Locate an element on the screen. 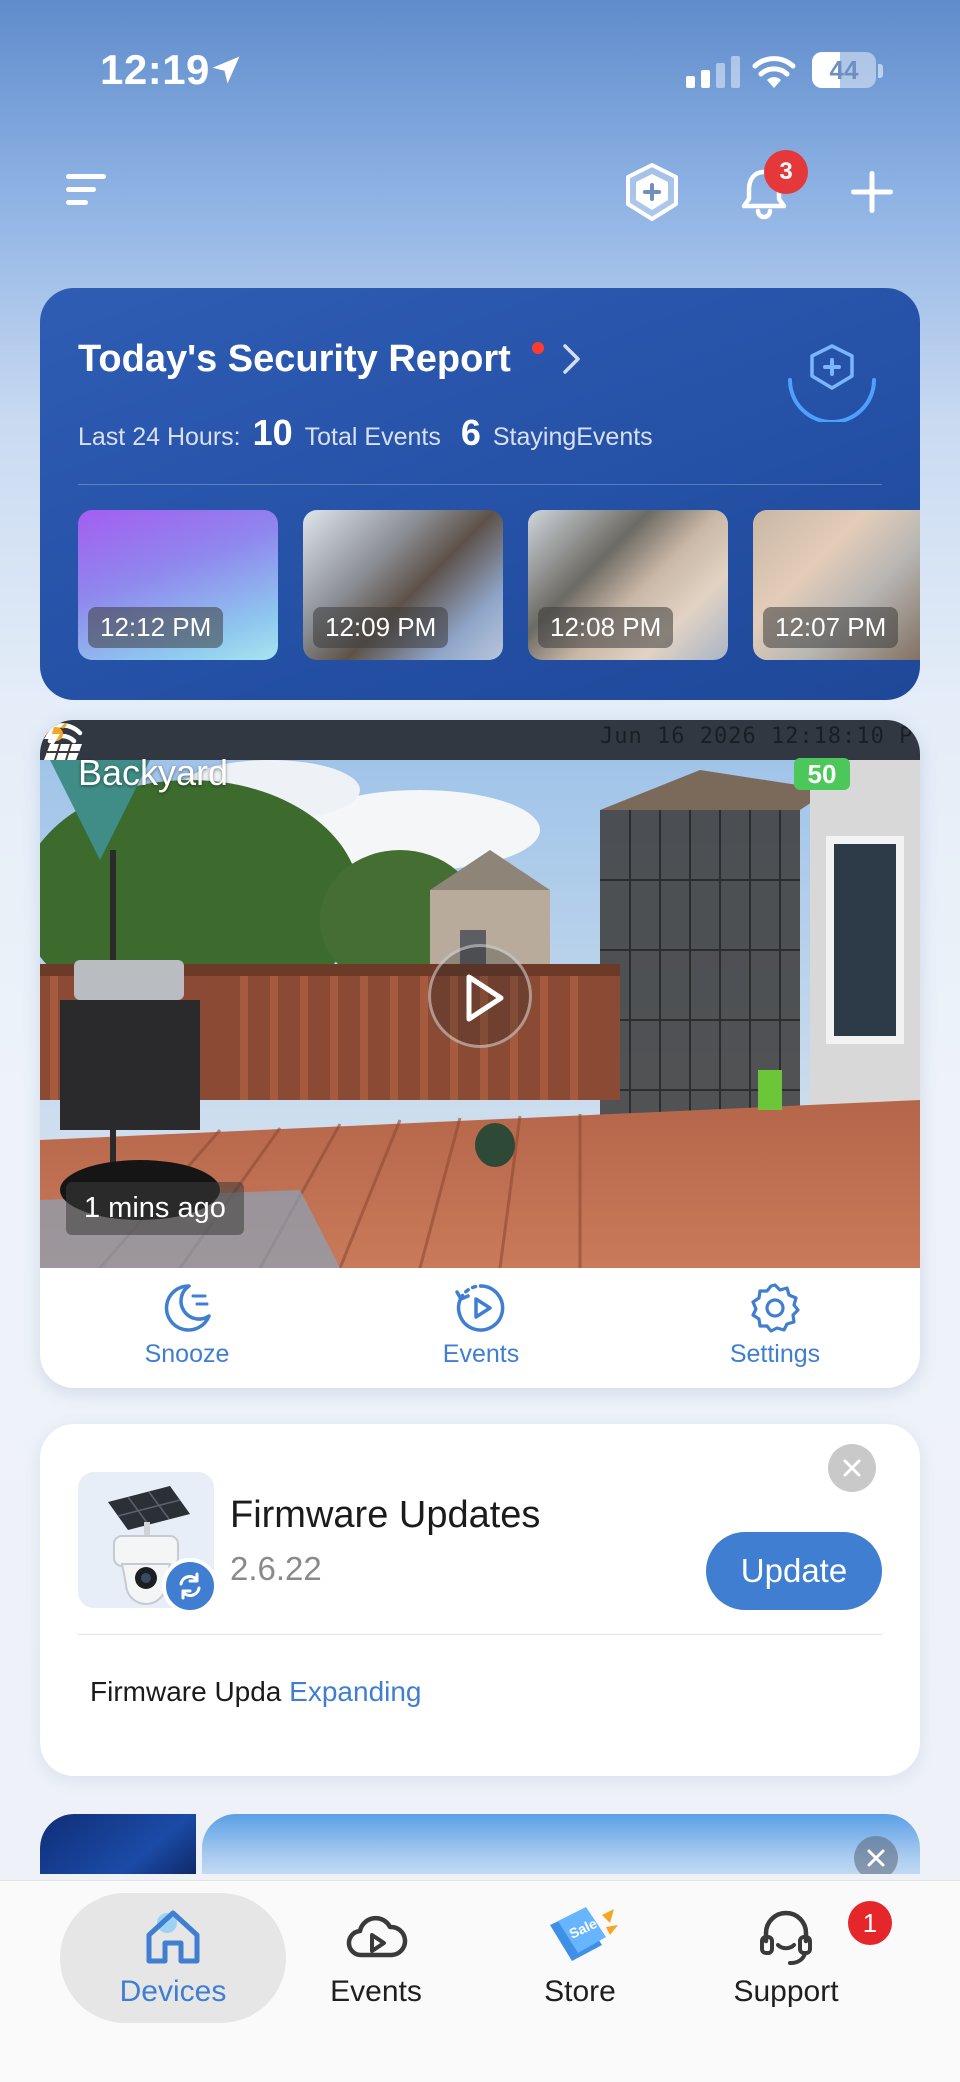 The height and width of the screenshot is (2082, 960). headset-icon is located at coordinates (786, 1938).